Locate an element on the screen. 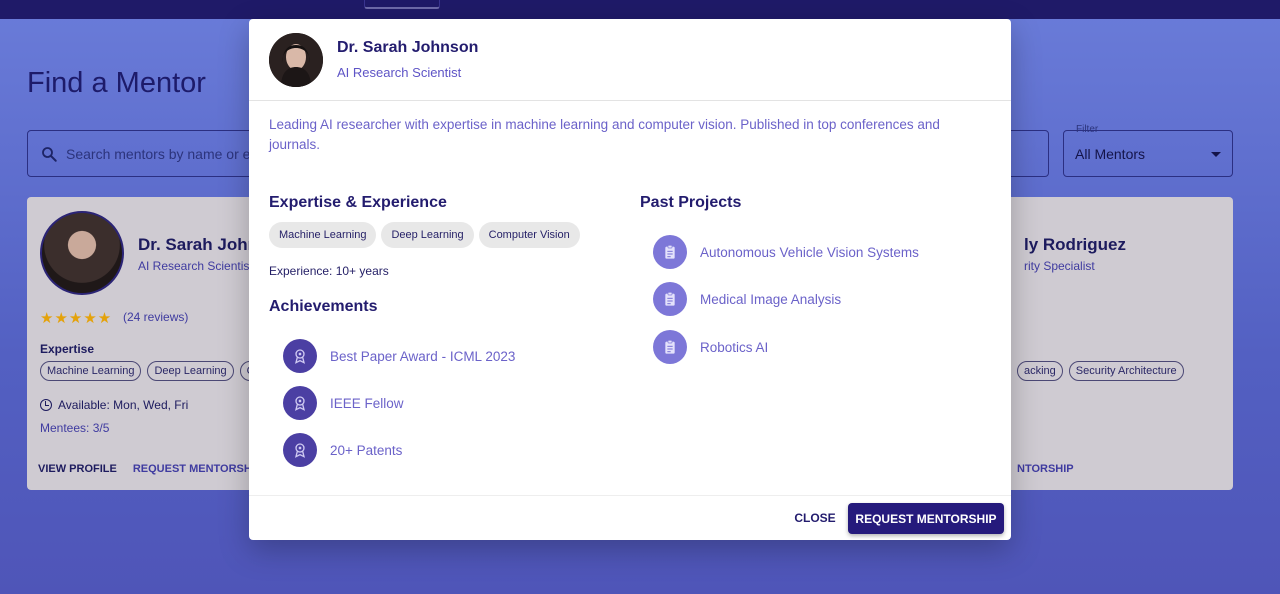 The image size is (1280, 594). portrait-image is located at coordinates (296, 60).